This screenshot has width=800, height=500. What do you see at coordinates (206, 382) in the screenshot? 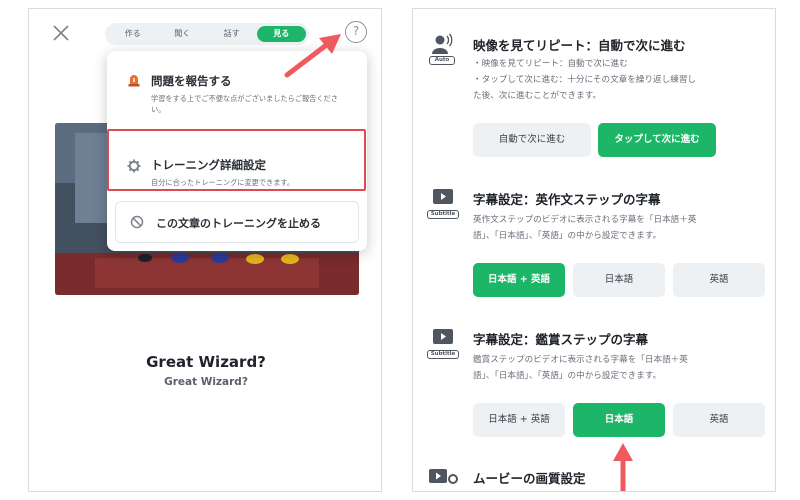
I see `sentence-subtitle: Great Wizard?` at bounding box center [206, 382].